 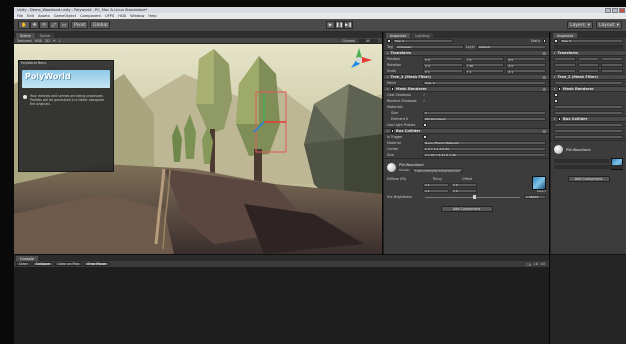 What do you see at coordinates (542, 264) in the screenshot?
I see `error-count-toggle: ⊘0` at bounding box center [542, 264].